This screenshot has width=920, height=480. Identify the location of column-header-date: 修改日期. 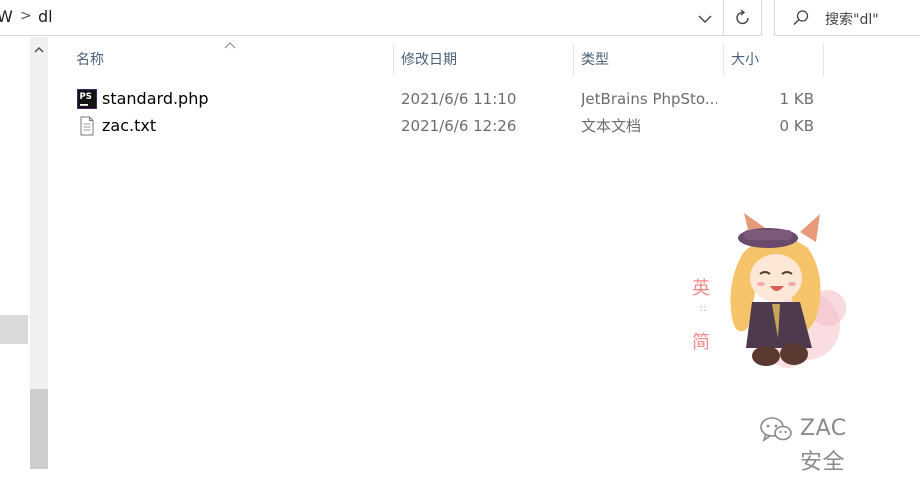
(483, 57).